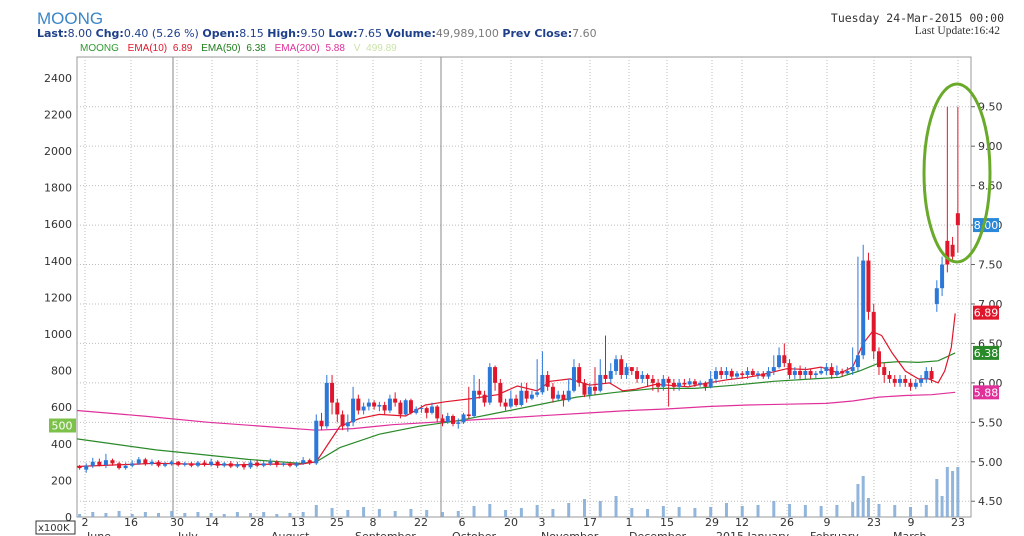 The width and height of the screenshot is (1024, 536). Describe the element at coordinates (58, 297) in the screenshot. I see `y-left-tick: 1200` at that location.